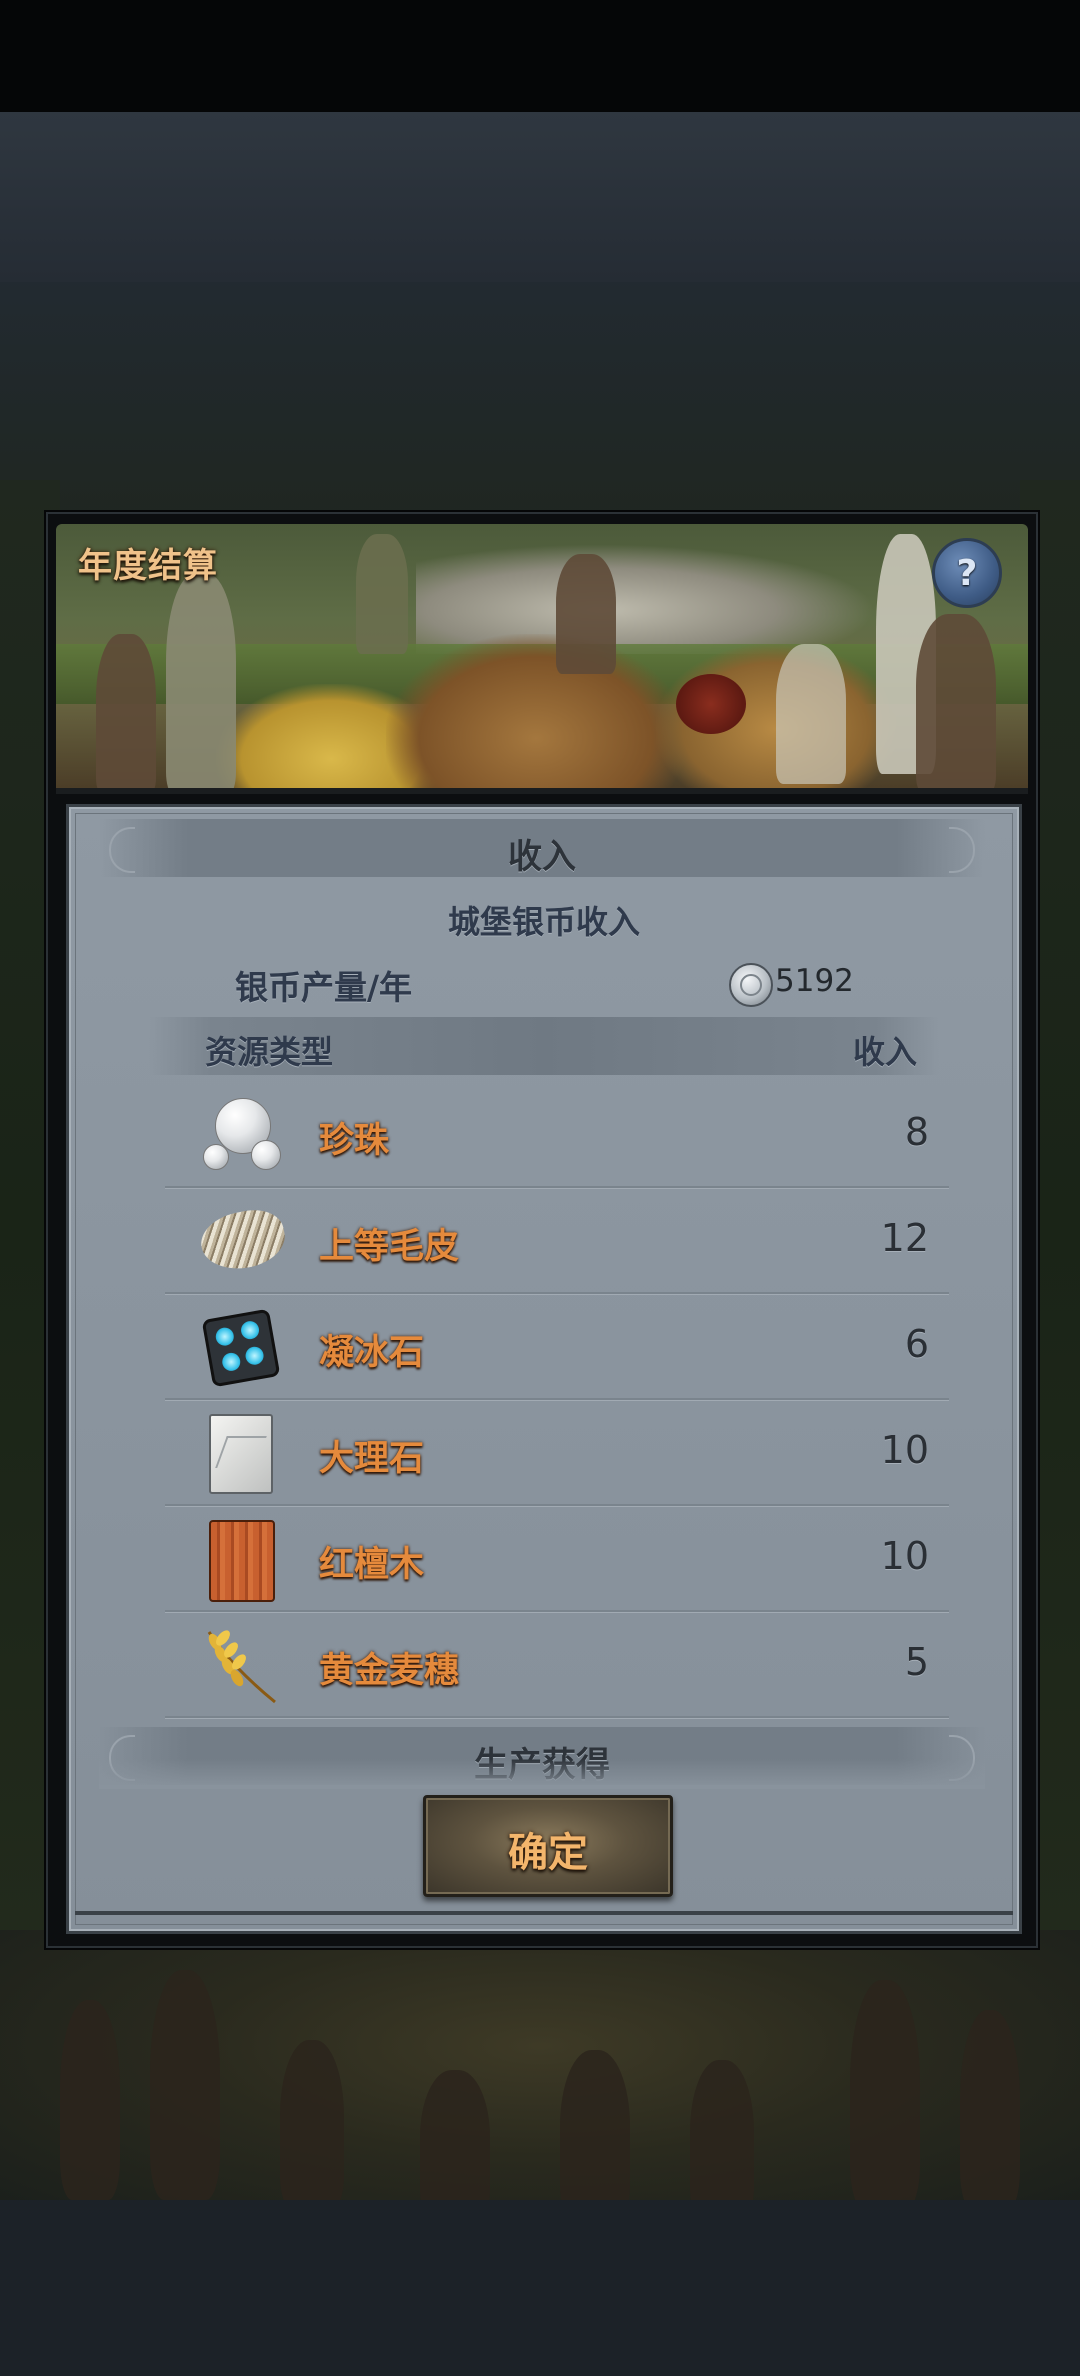 The image size is (1080, 2376). I want to click on resource-table-header: 资源类型 收入, so click(544, 1046).